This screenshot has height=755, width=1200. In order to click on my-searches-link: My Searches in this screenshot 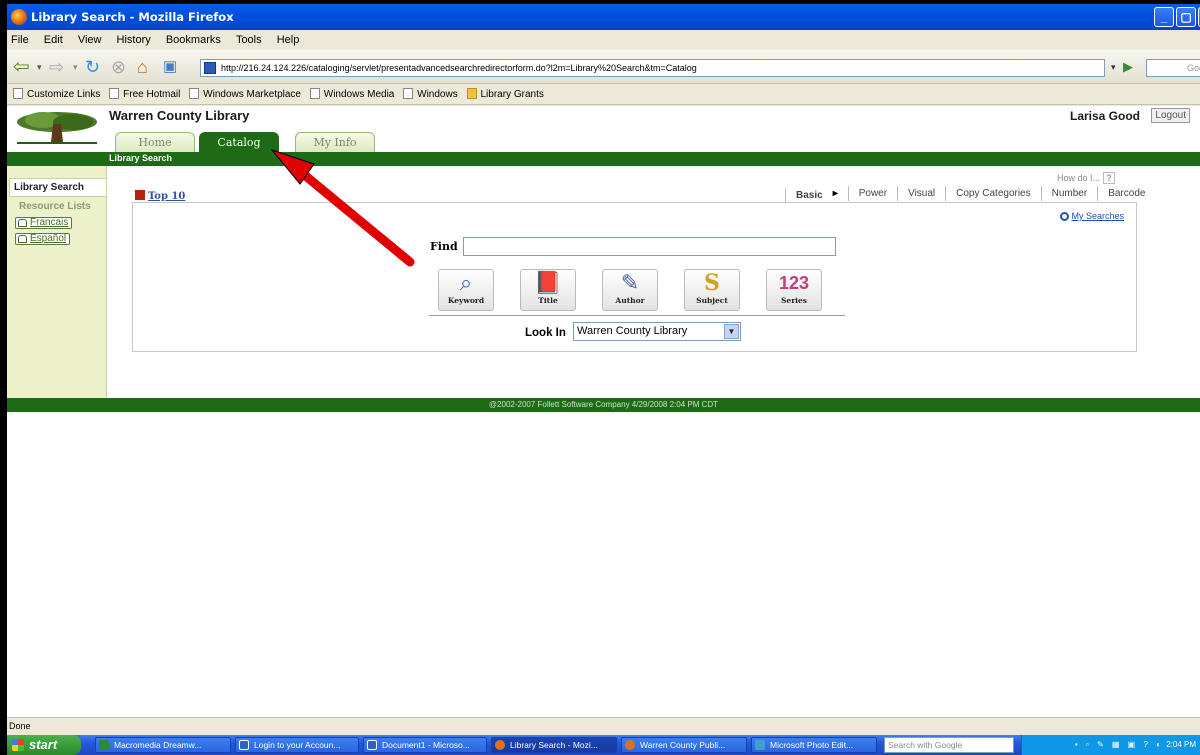, I will do `click(1092, 216)`.